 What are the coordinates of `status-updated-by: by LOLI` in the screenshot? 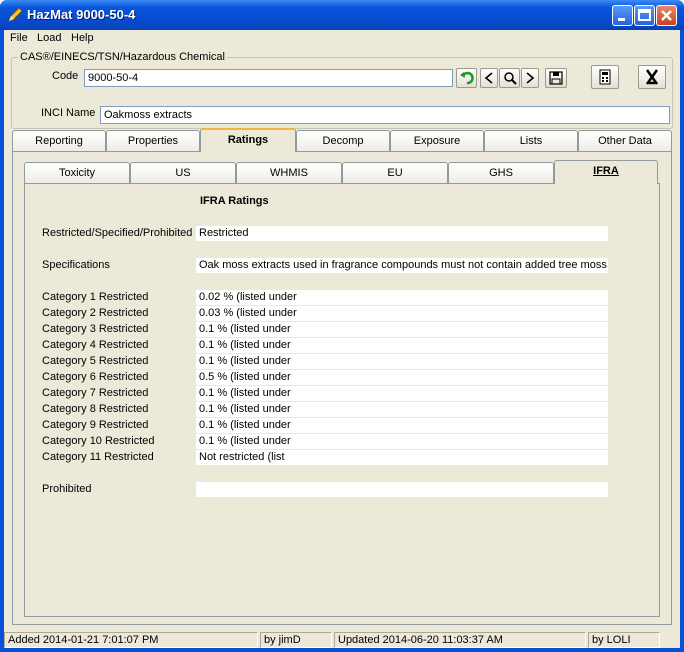 It's located at (624, 640).